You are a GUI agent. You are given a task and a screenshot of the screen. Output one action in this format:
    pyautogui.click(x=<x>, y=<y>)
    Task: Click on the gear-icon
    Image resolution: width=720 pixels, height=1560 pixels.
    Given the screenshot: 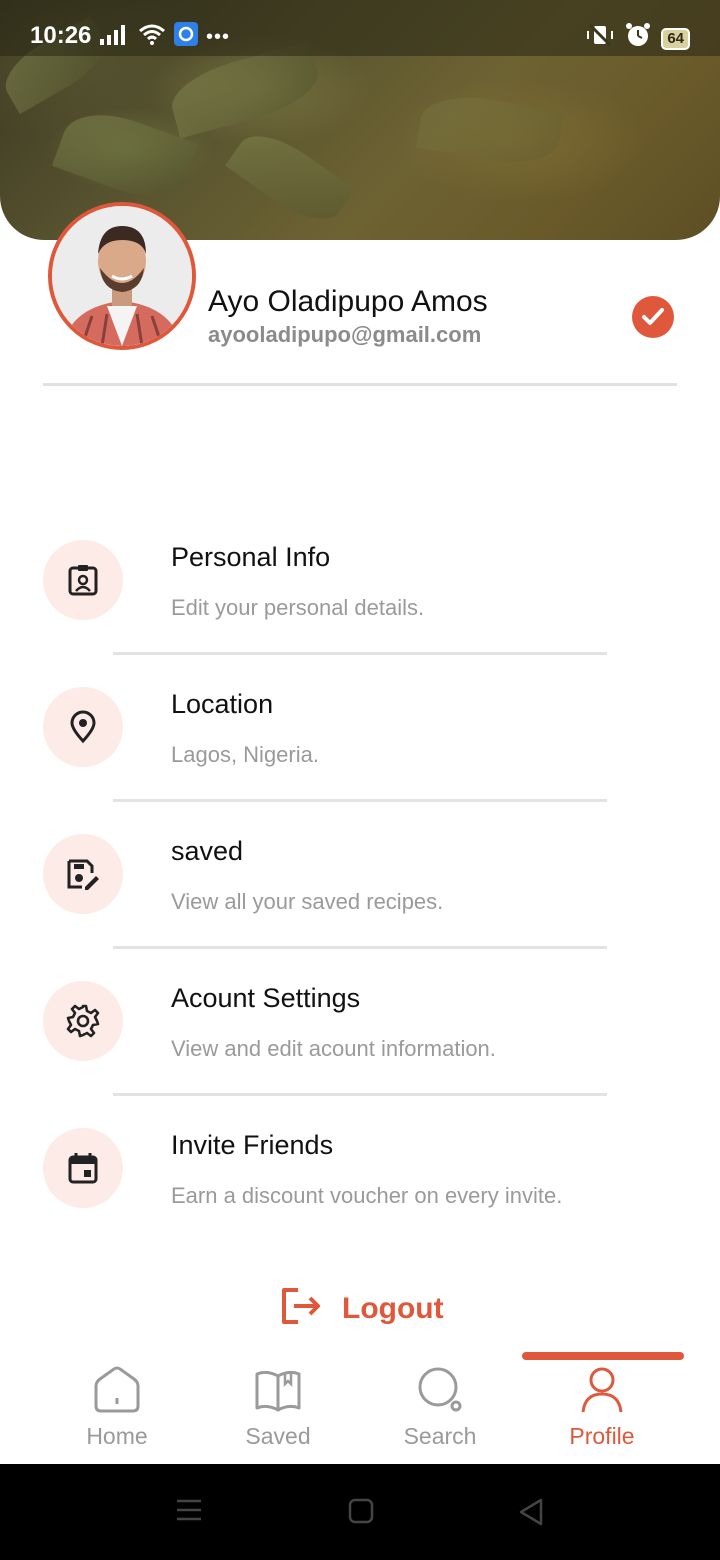 What is the action you would take?
    pyautogui.click(x=83, y=1021)
    